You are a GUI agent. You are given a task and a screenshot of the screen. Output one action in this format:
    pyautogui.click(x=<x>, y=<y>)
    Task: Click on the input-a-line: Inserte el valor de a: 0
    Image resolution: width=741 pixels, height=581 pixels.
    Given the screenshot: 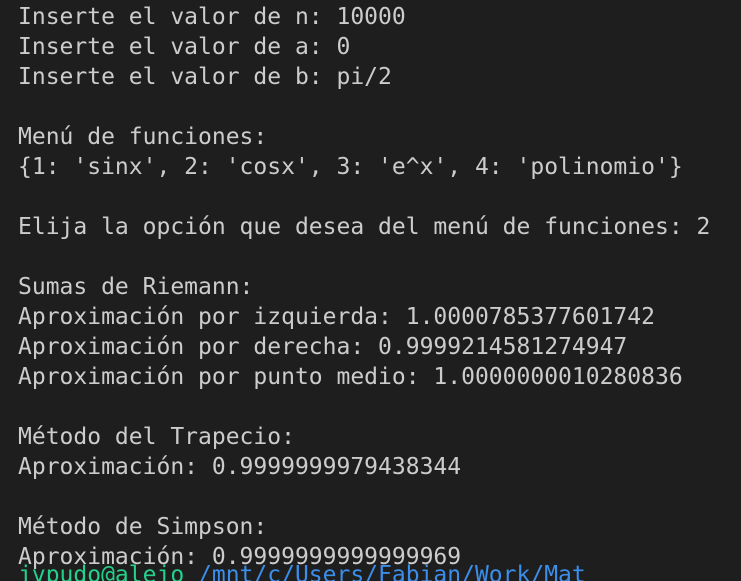 What is the action you would take?
    pyautogui.click(x=184, y=47)
    